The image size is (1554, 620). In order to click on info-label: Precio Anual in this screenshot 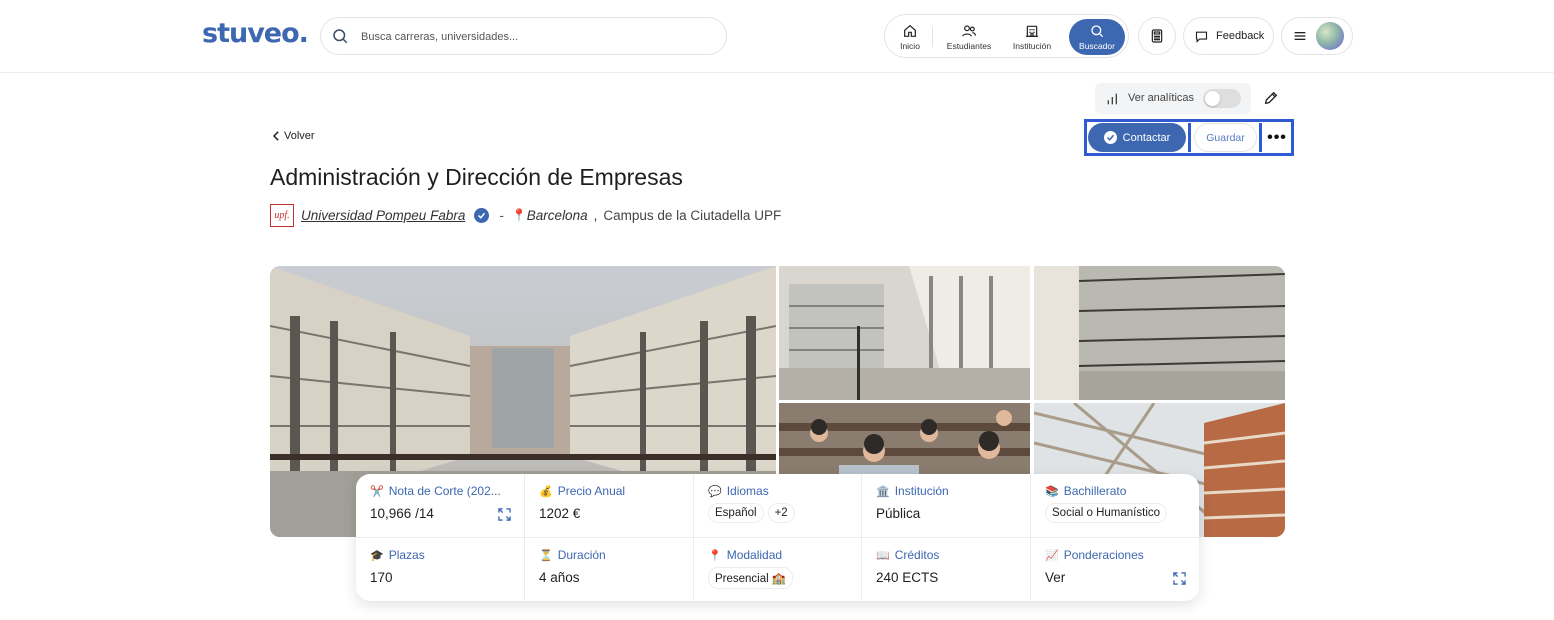, I will do `click(591, 491)`.